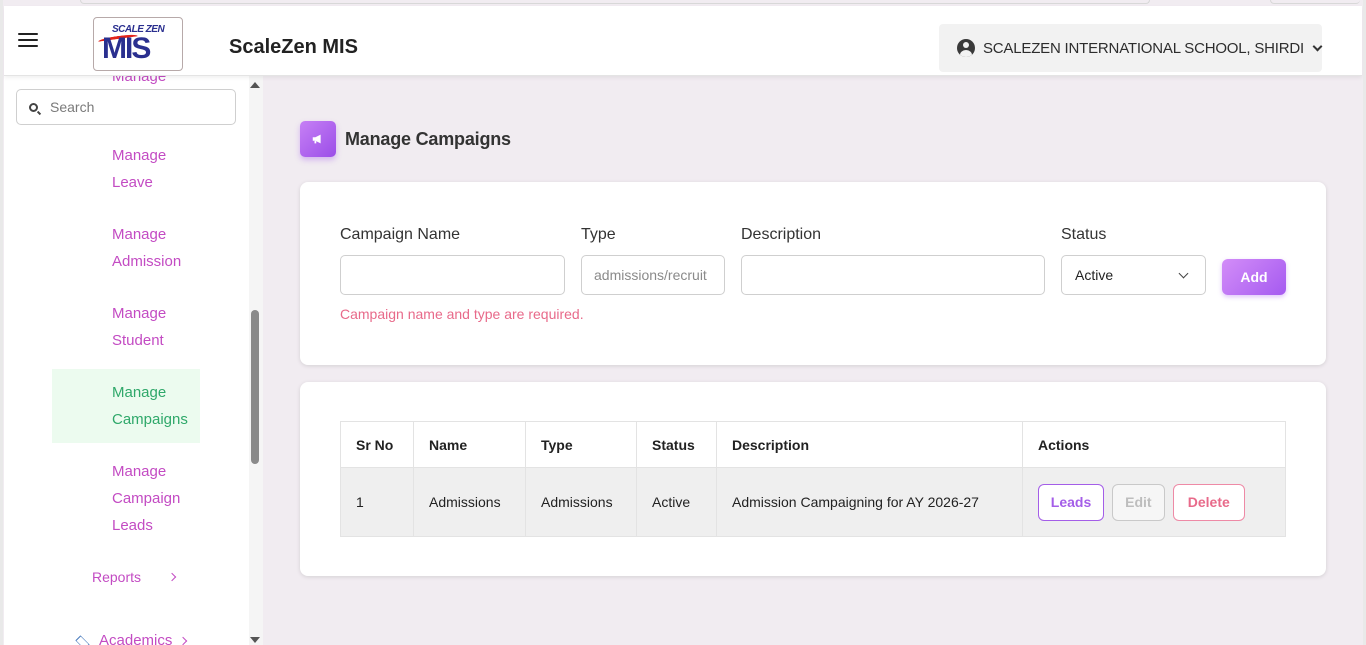 The image size is (1366, 645). What do you see at coordinates (147, 261) in the screenshot?
I see `sidebar-item-label: Admission` at bounding box center [147, 261].